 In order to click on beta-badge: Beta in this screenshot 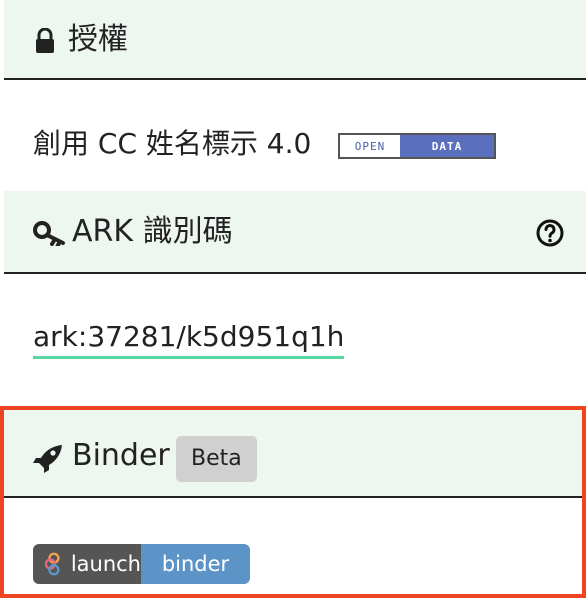, I will do `click(216, 459)`.